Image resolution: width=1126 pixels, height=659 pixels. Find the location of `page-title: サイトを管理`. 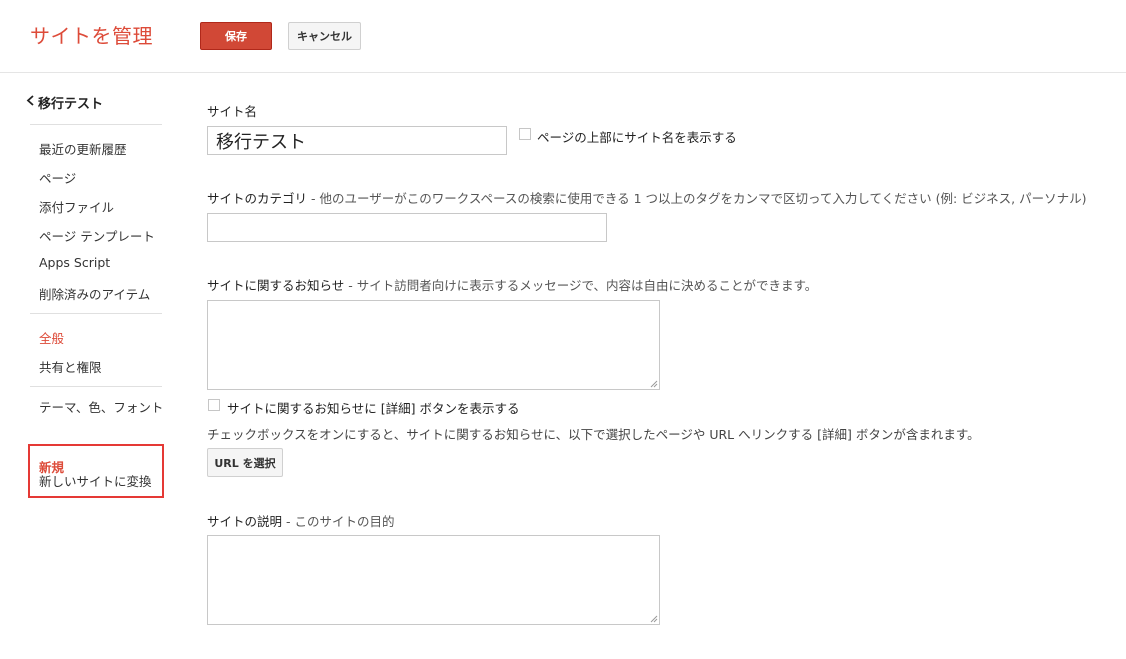

page-title: サイトを管理 is located at coordinates (91, 36).